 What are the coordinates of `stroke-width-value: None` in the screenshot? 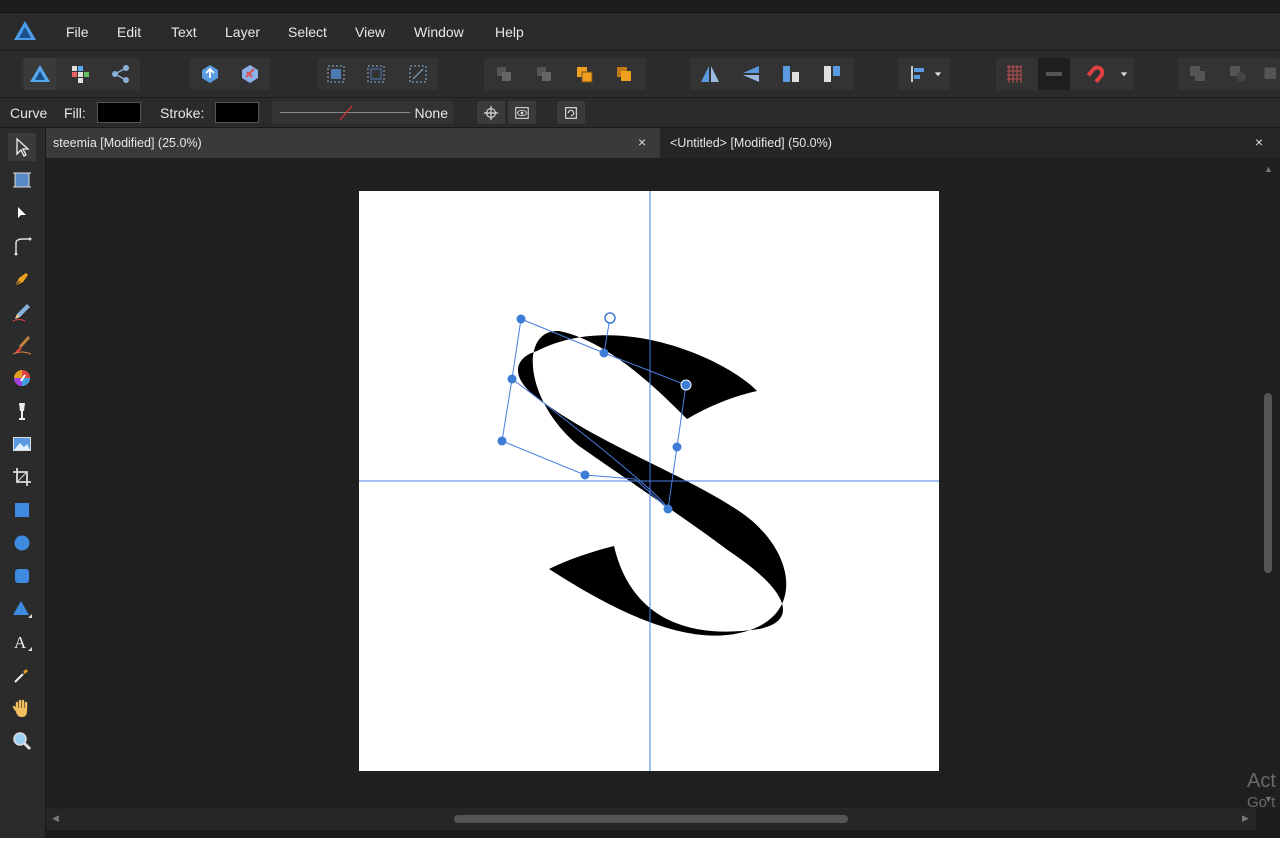 It's located at (431, 113).